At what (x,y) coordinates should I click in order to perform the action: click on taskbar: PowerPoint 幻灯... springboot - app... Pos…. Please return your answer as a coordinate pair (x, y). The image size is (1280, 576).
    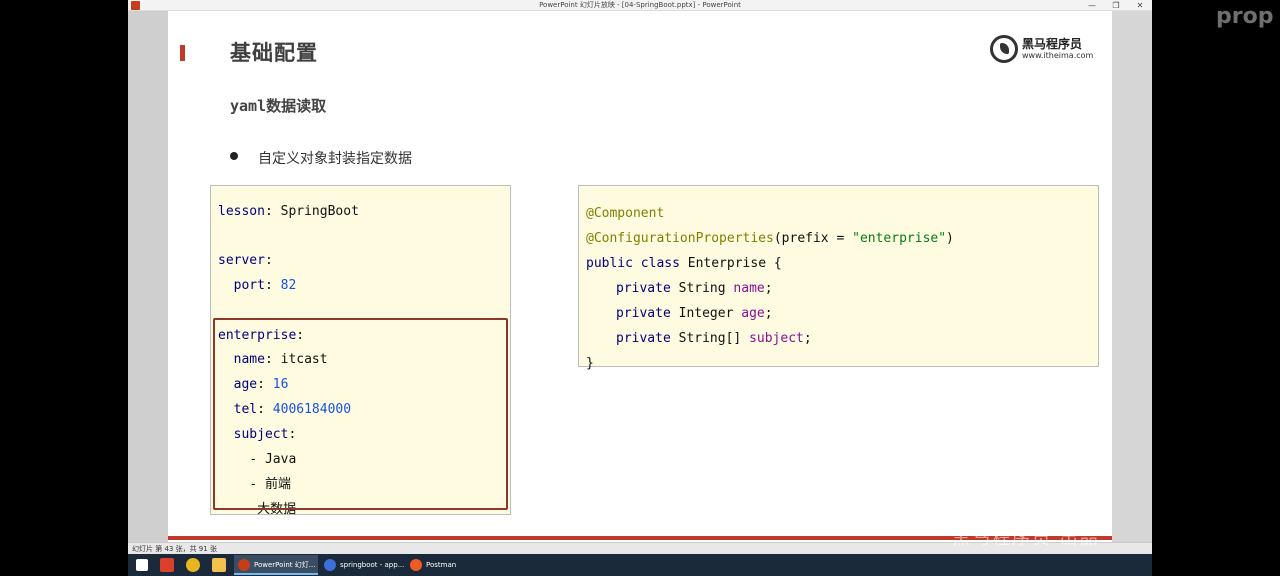
    Looking at the image, I should click on (640, 565).